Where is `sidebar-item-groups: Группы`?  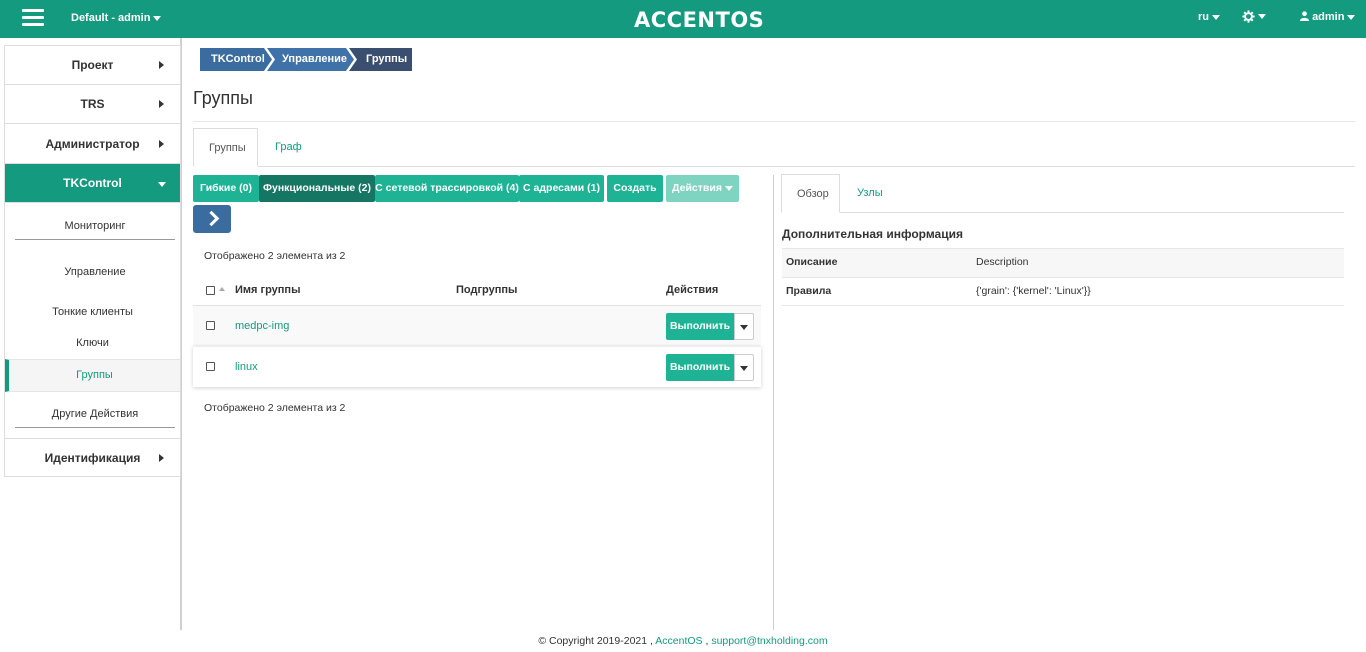 sidebar-item-groups: Группы is located at coordinates (92, 375).